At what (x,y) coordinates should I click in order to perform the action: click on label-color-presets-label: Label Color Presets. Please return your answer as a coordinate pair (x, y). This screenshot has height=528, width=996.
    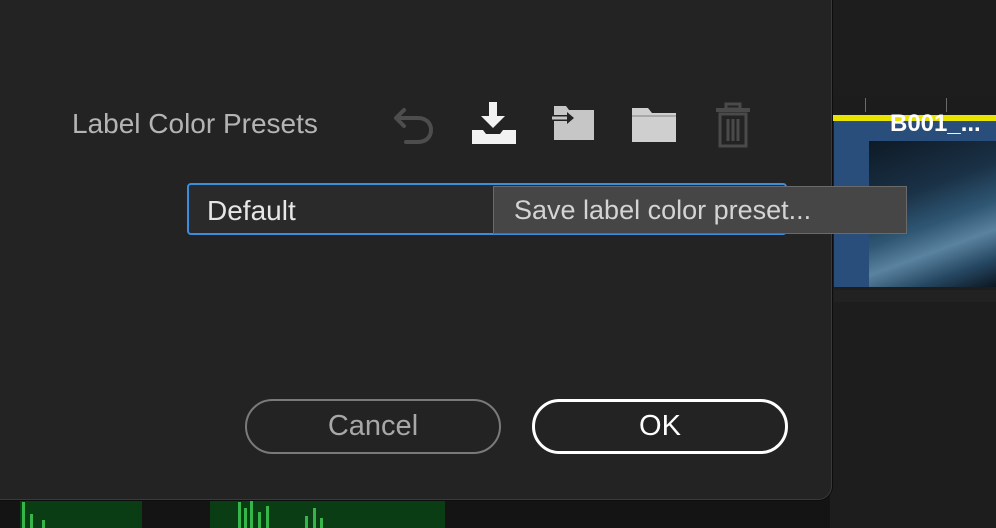
    Looking at the image, I should click on (195, 123).